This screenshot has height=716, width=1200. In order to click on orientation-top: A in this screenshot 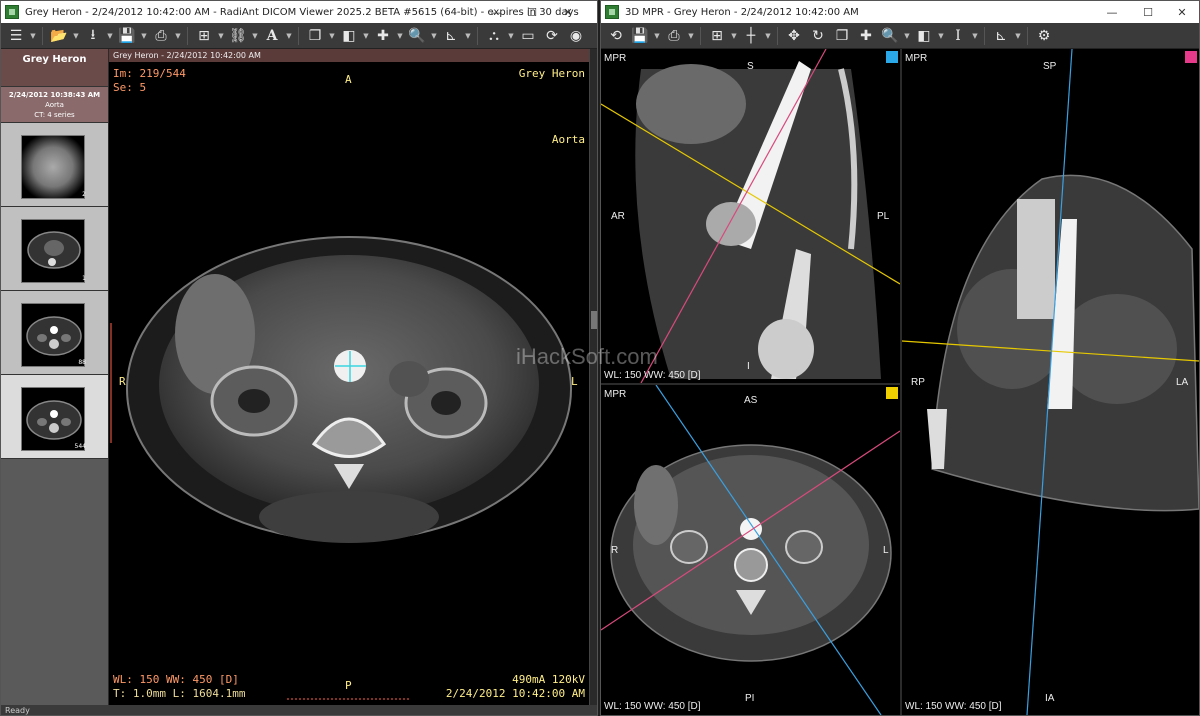, I will do `click(348, 79)`.